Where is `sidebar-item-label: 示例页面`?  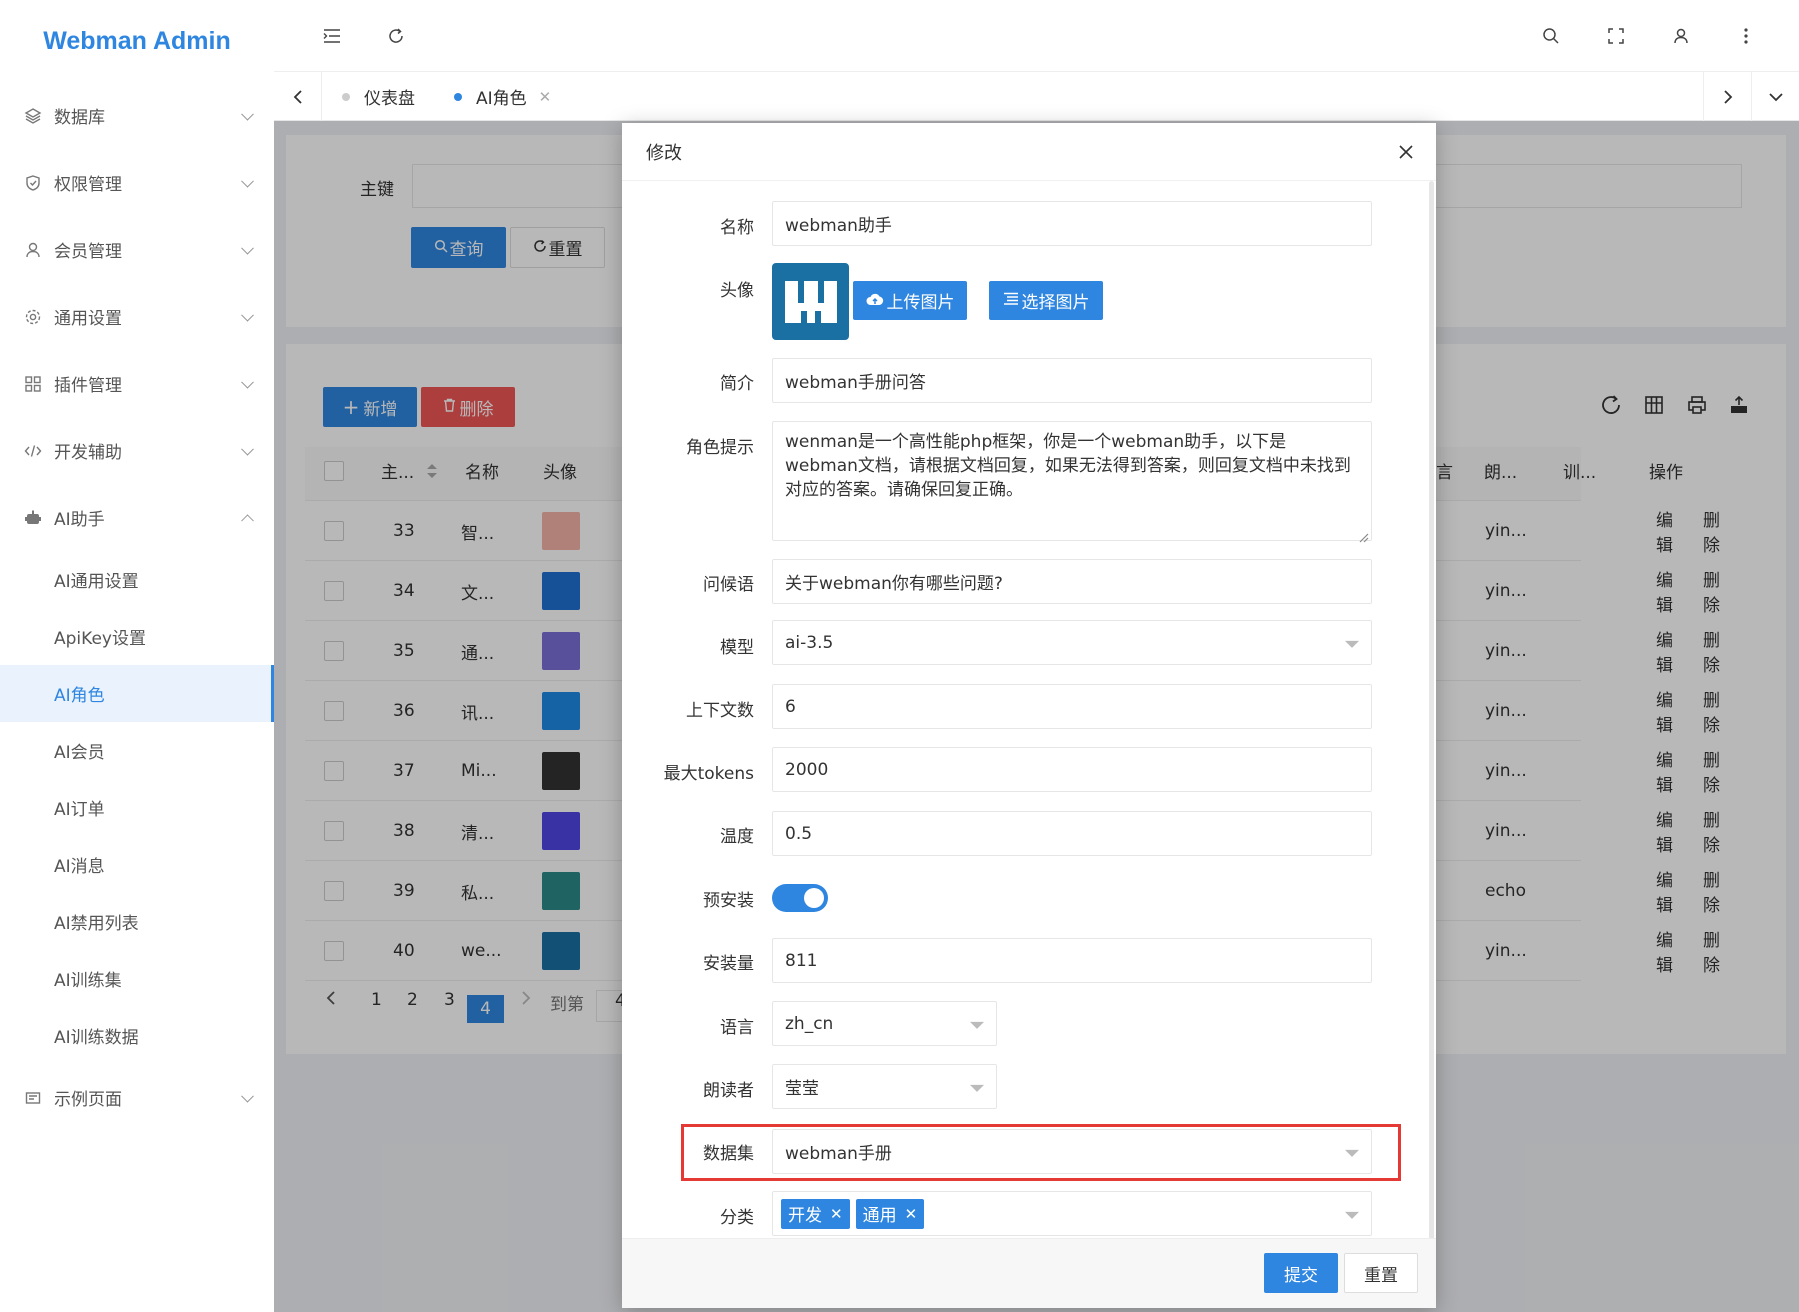 sidebar-item-label: 示例页面 is located at coordinates (88, 1100).